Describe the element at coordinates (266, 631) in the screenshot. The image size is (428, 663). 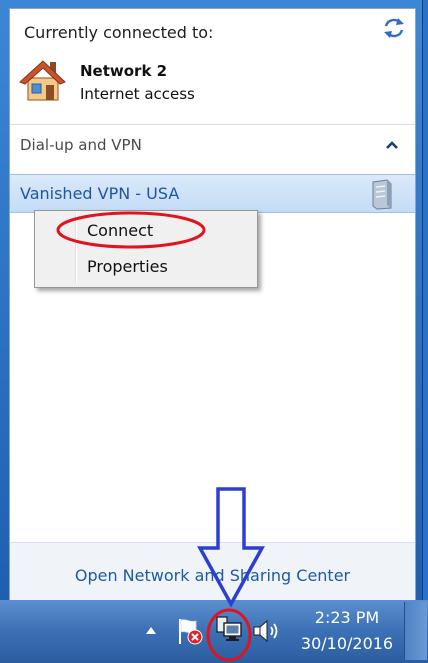
I see `volume-icon` at that location.